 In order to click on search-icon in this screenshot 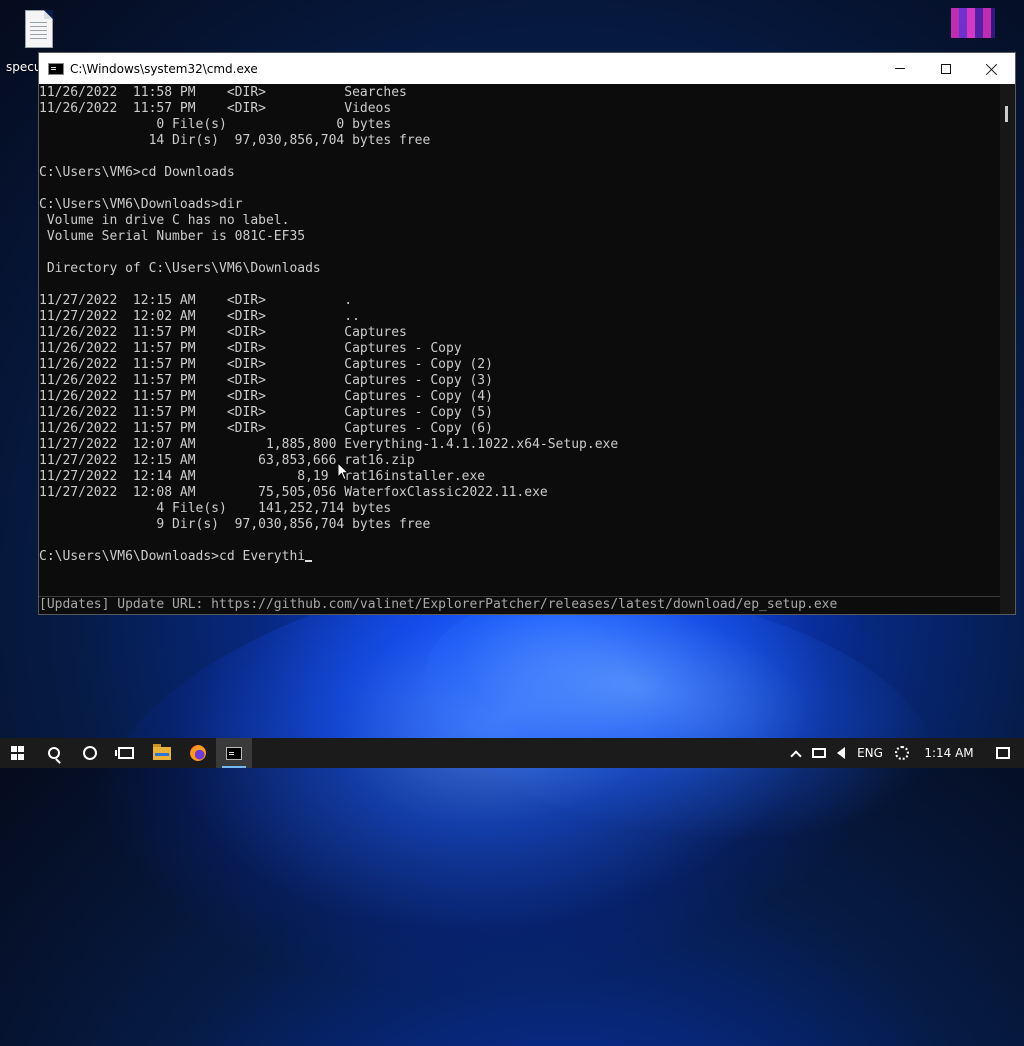, I will do `click(54, 753)`.